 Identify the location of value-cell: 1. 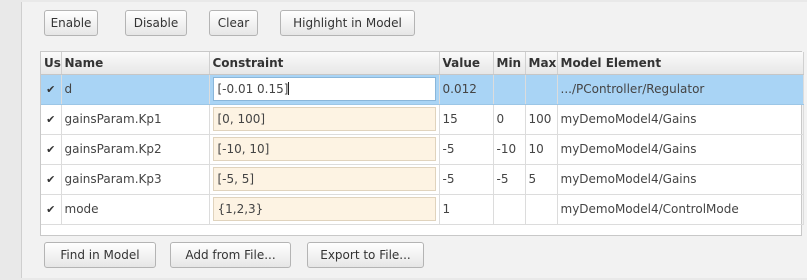
(466, 209).